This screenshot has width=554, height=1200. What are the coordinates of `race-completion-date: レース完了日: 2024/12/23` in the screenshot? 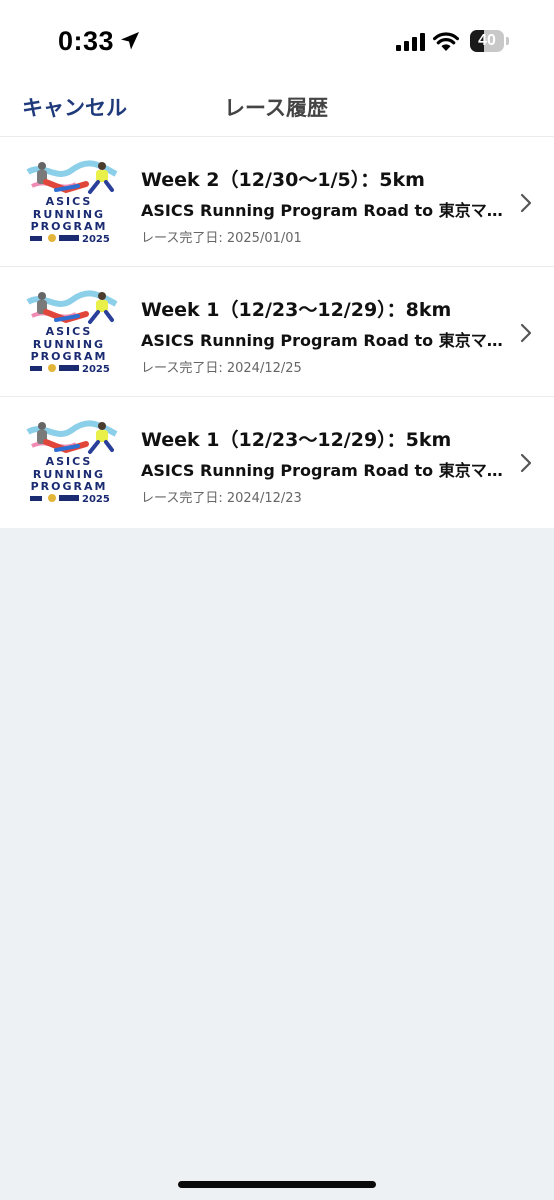 It's located at (221, 498).